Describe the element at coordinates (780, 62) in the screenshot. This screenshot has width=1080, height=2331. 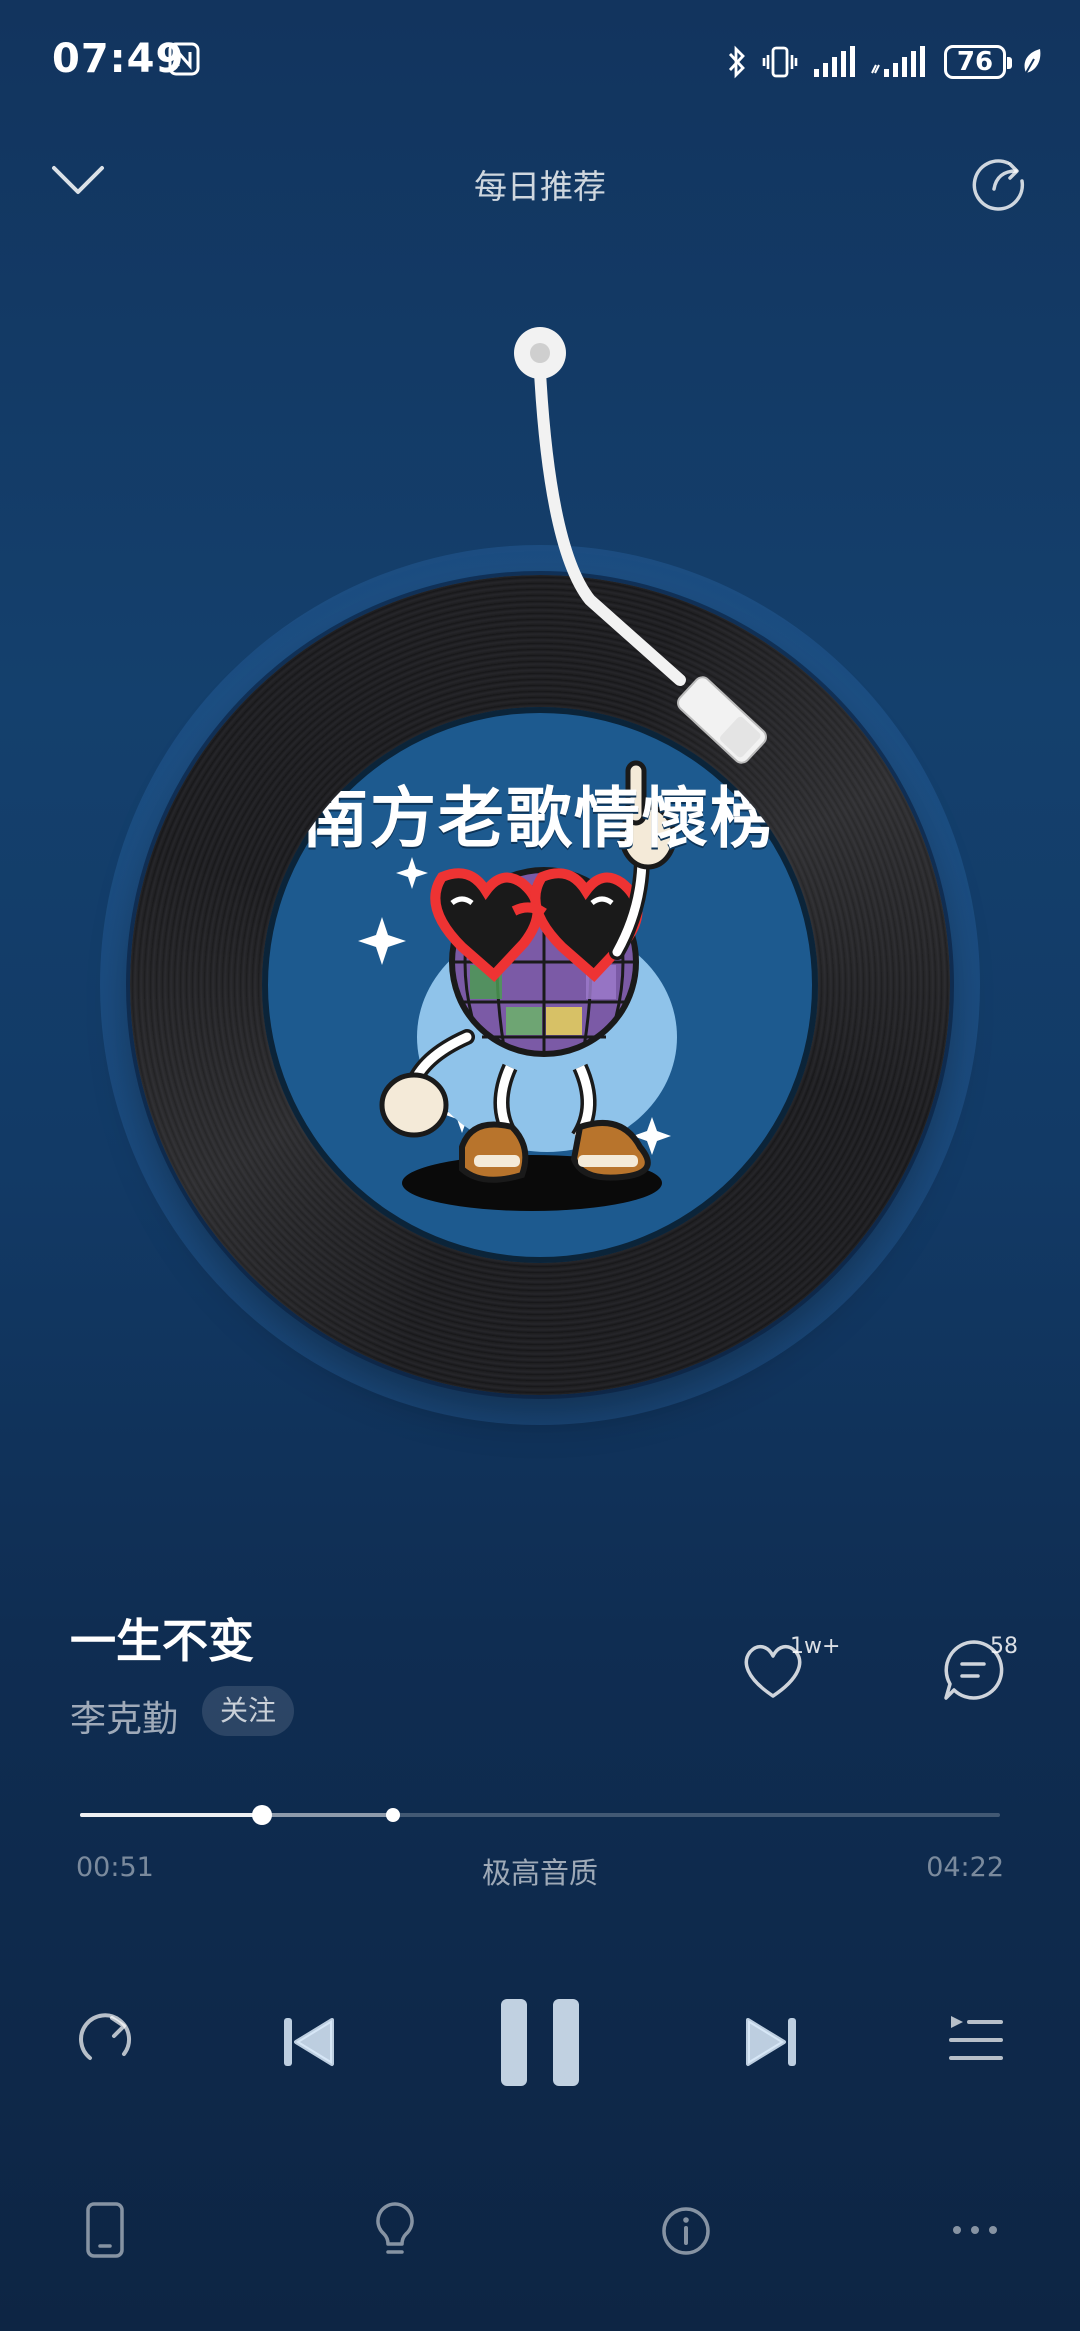
I see `vibrate-icon` at that location.